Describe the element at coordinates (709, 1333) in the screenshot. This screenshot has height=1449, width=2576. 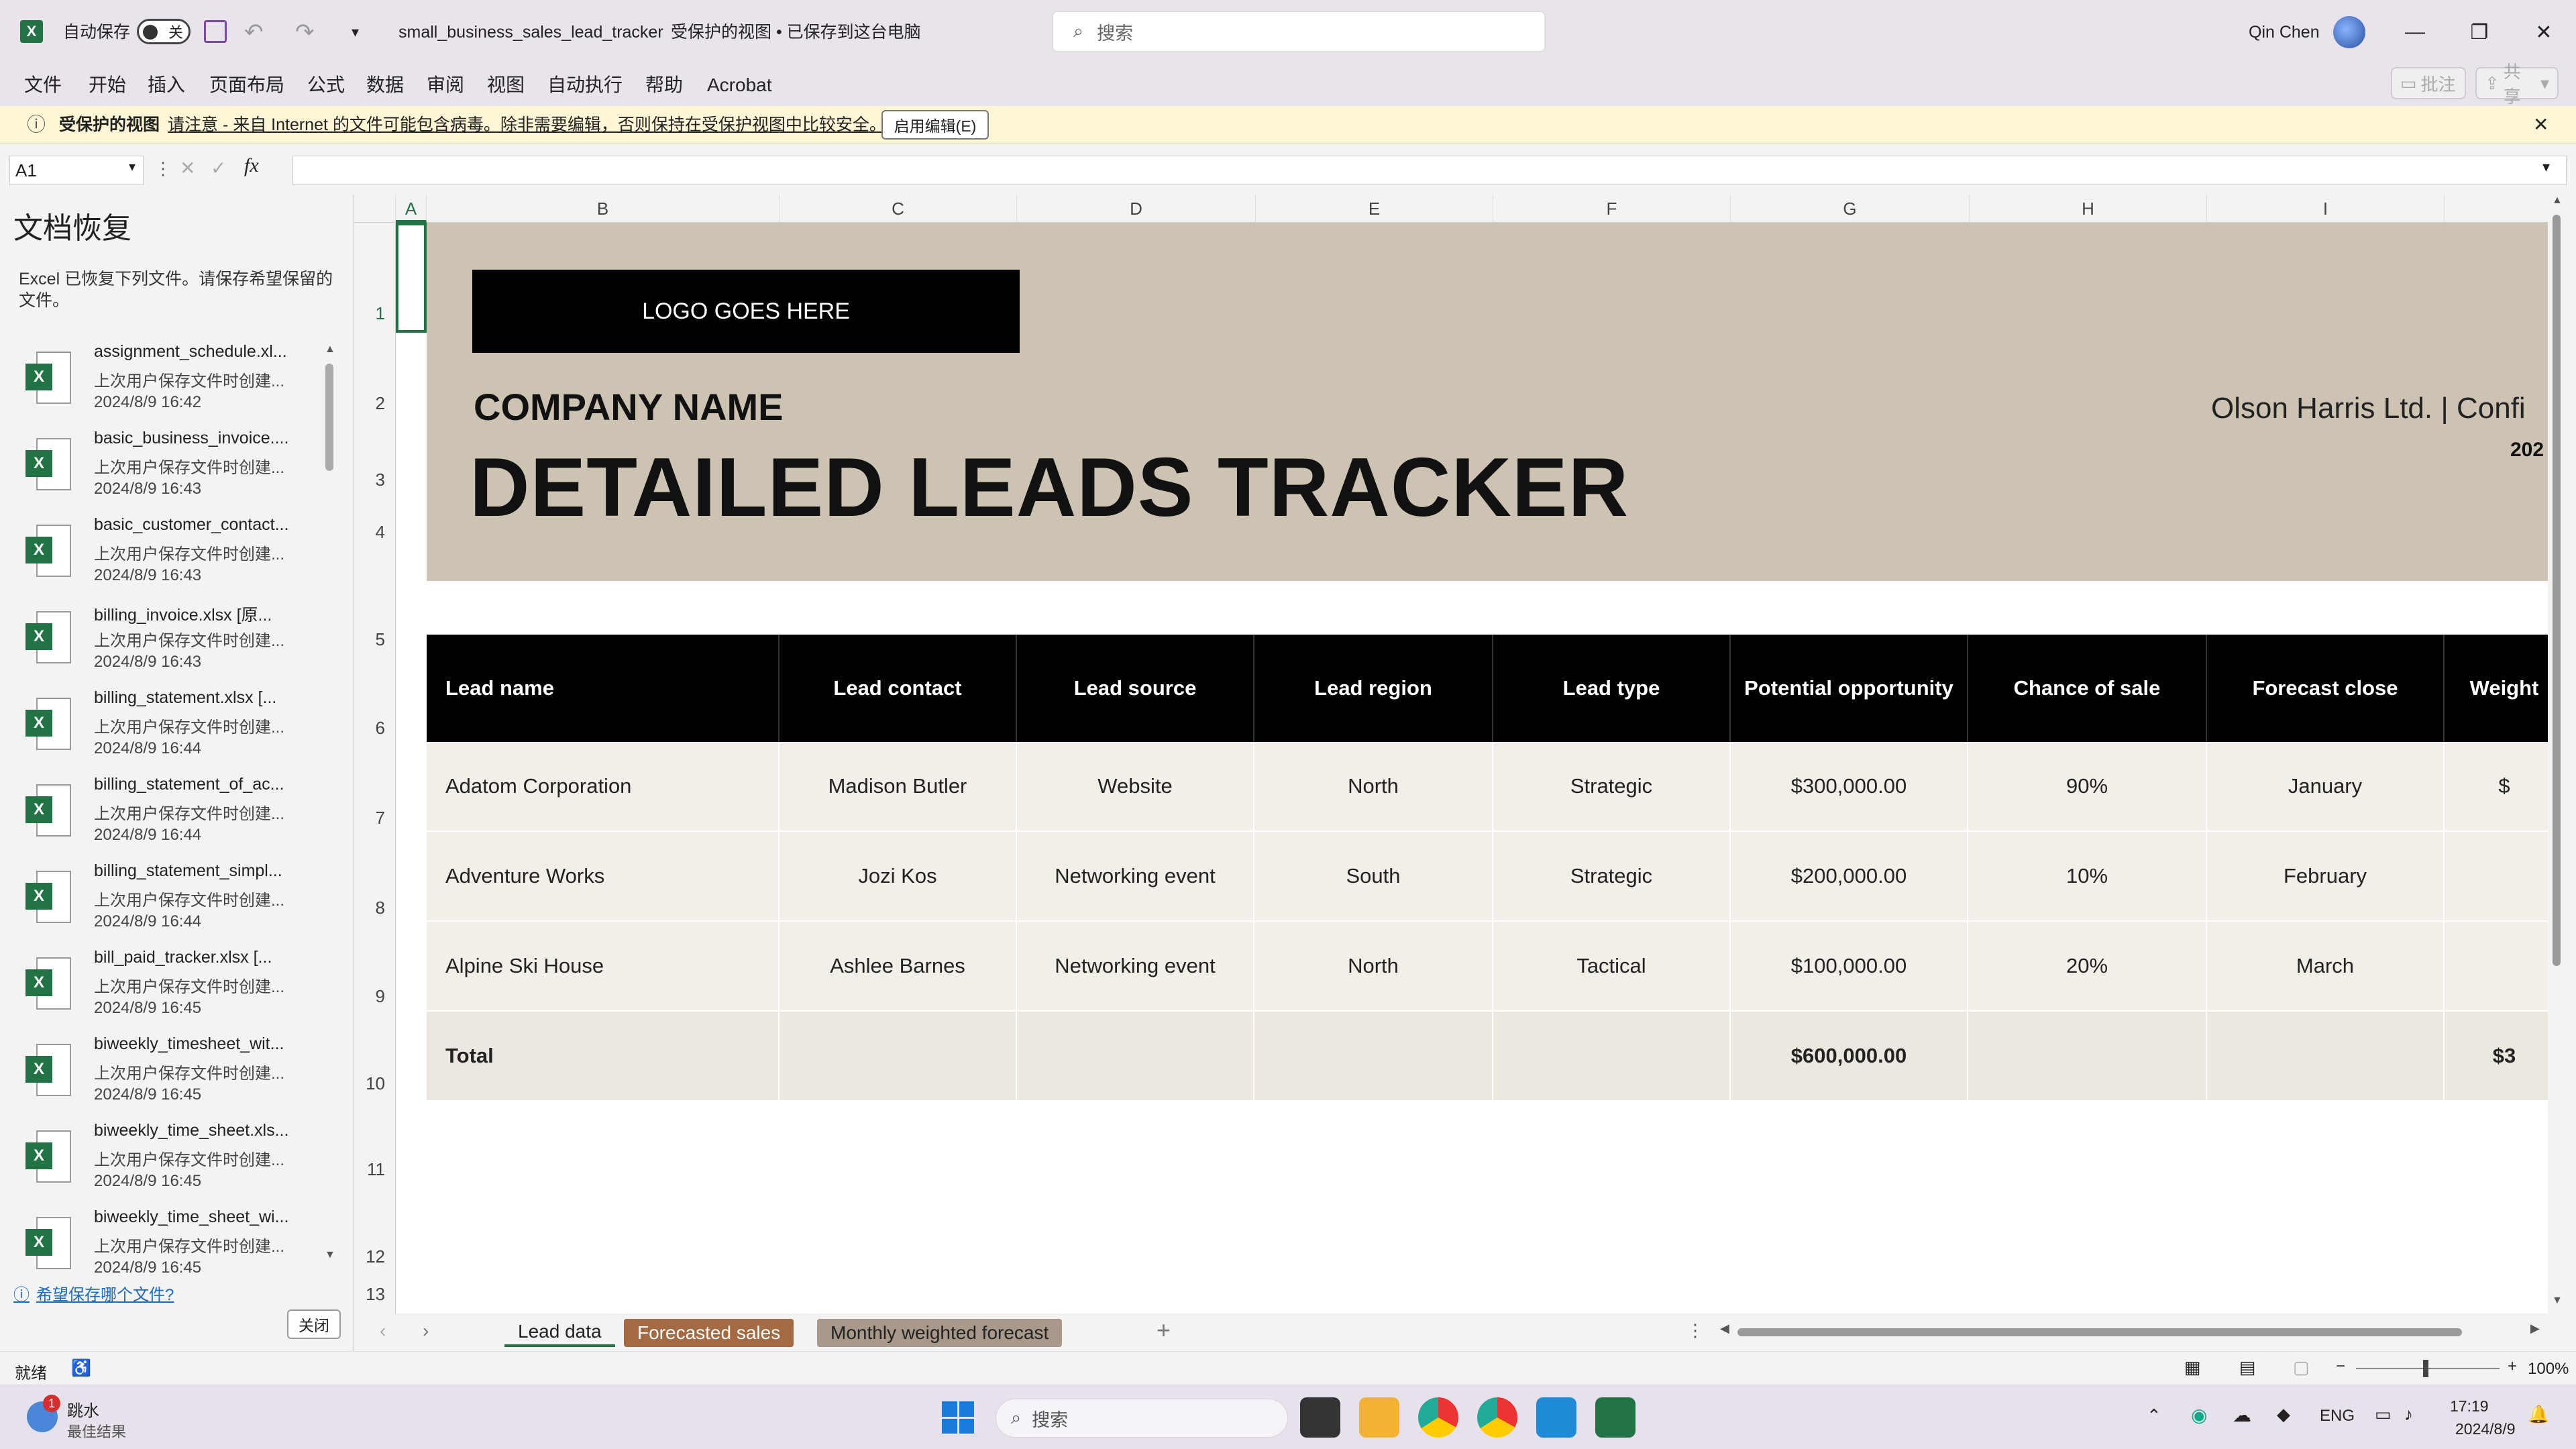
I see `sheet-tab-forecasted-sales: Forecasted sales` at that location.